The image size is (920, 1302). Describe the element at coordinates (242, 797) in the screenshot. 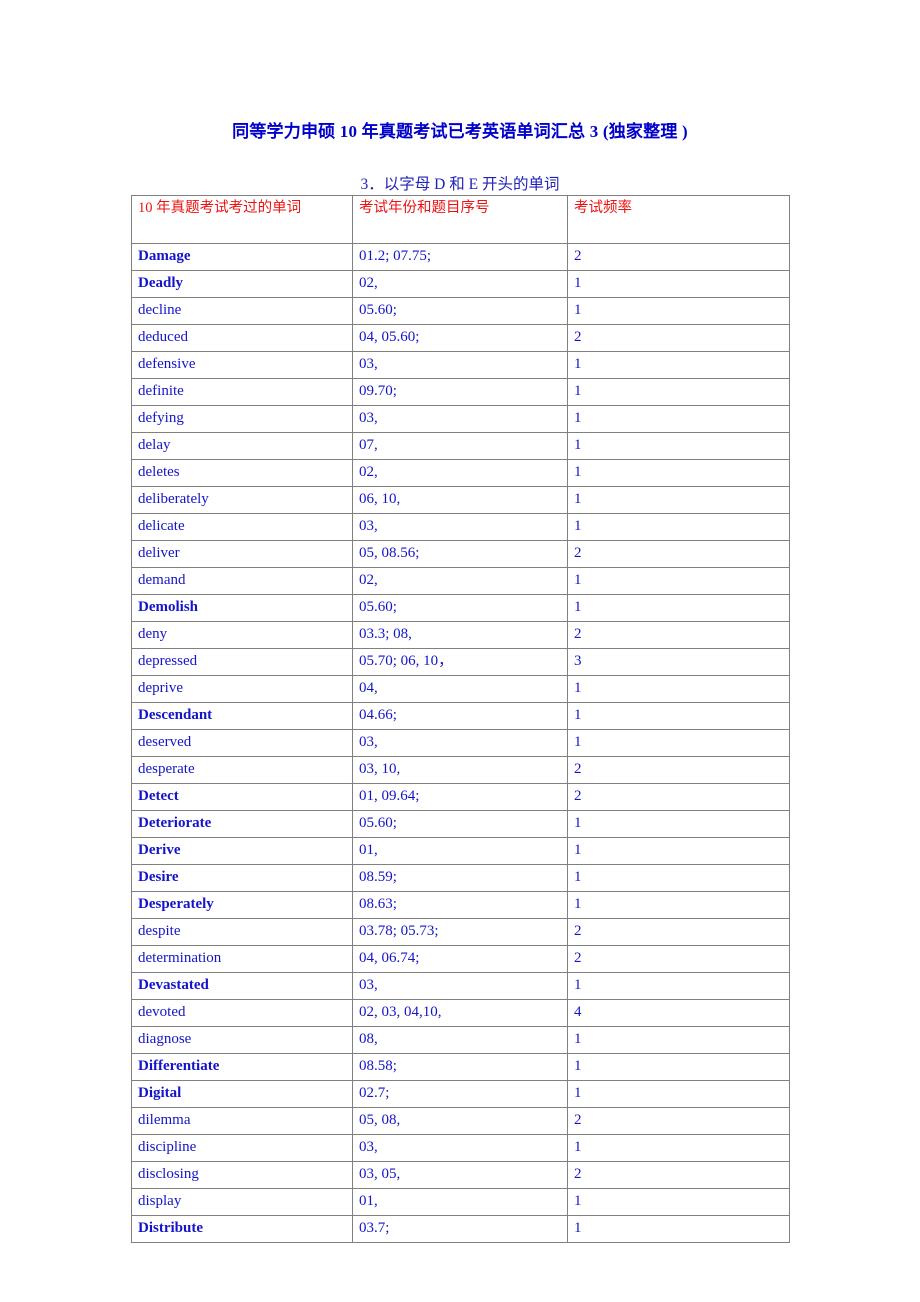

I see `cell-word: Detect` at that location.